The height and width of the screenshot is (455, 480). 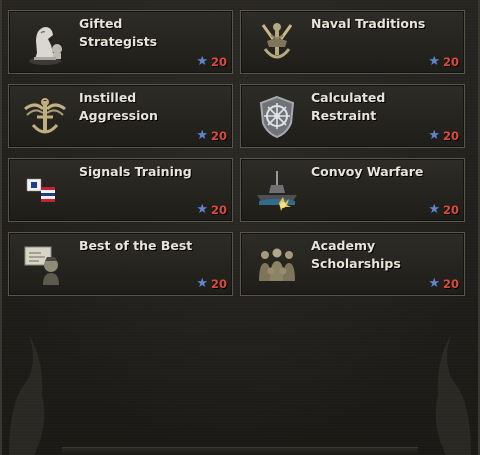 What do you see at coordinates (277, 117) in the screenshot?
I see `ship-wheel-shield-icon` at bounding box center [277, 117].